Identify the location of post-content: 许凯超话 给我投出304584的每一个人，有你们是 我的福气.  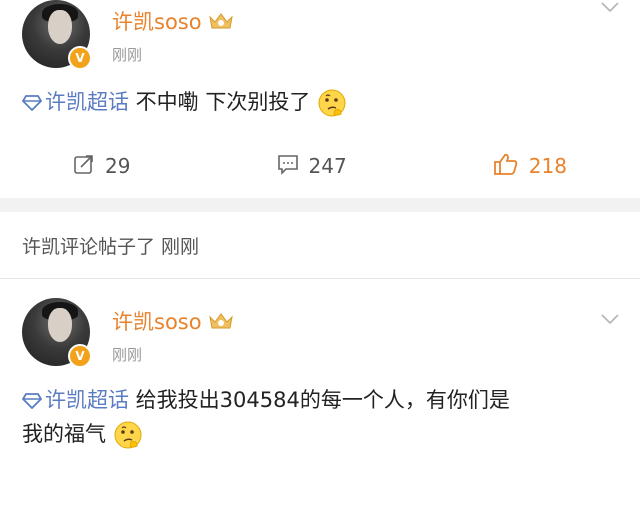
(322, 417).